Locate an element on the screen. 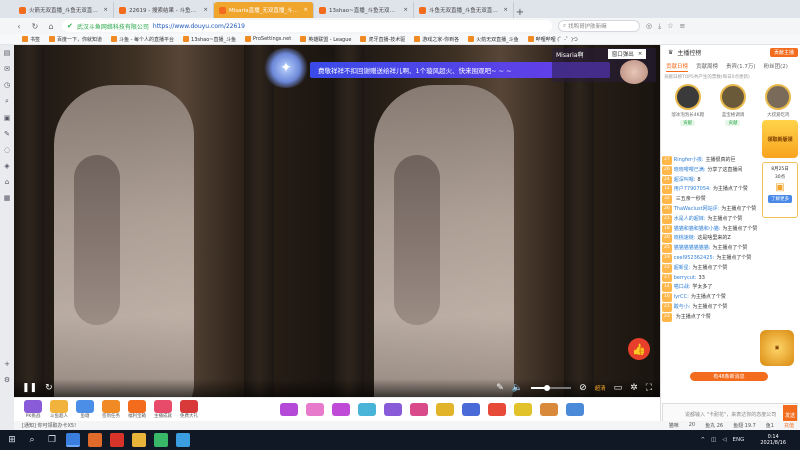 Image resolution: width=800 pixels, height=450 pixels. chat-message: 27 Ringfer小孩: 主播很真的巨 is located at coordinates (716, 160).